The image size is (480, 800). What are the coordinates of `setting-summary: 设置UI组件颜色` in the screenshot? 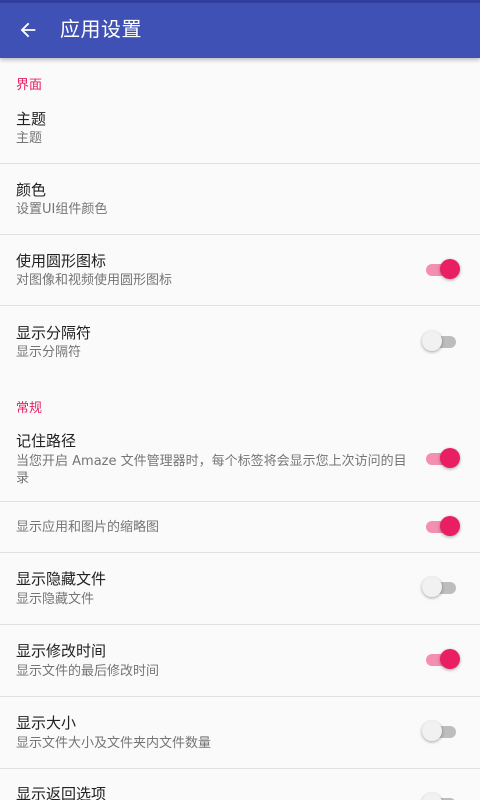 It's located at (62, 209).